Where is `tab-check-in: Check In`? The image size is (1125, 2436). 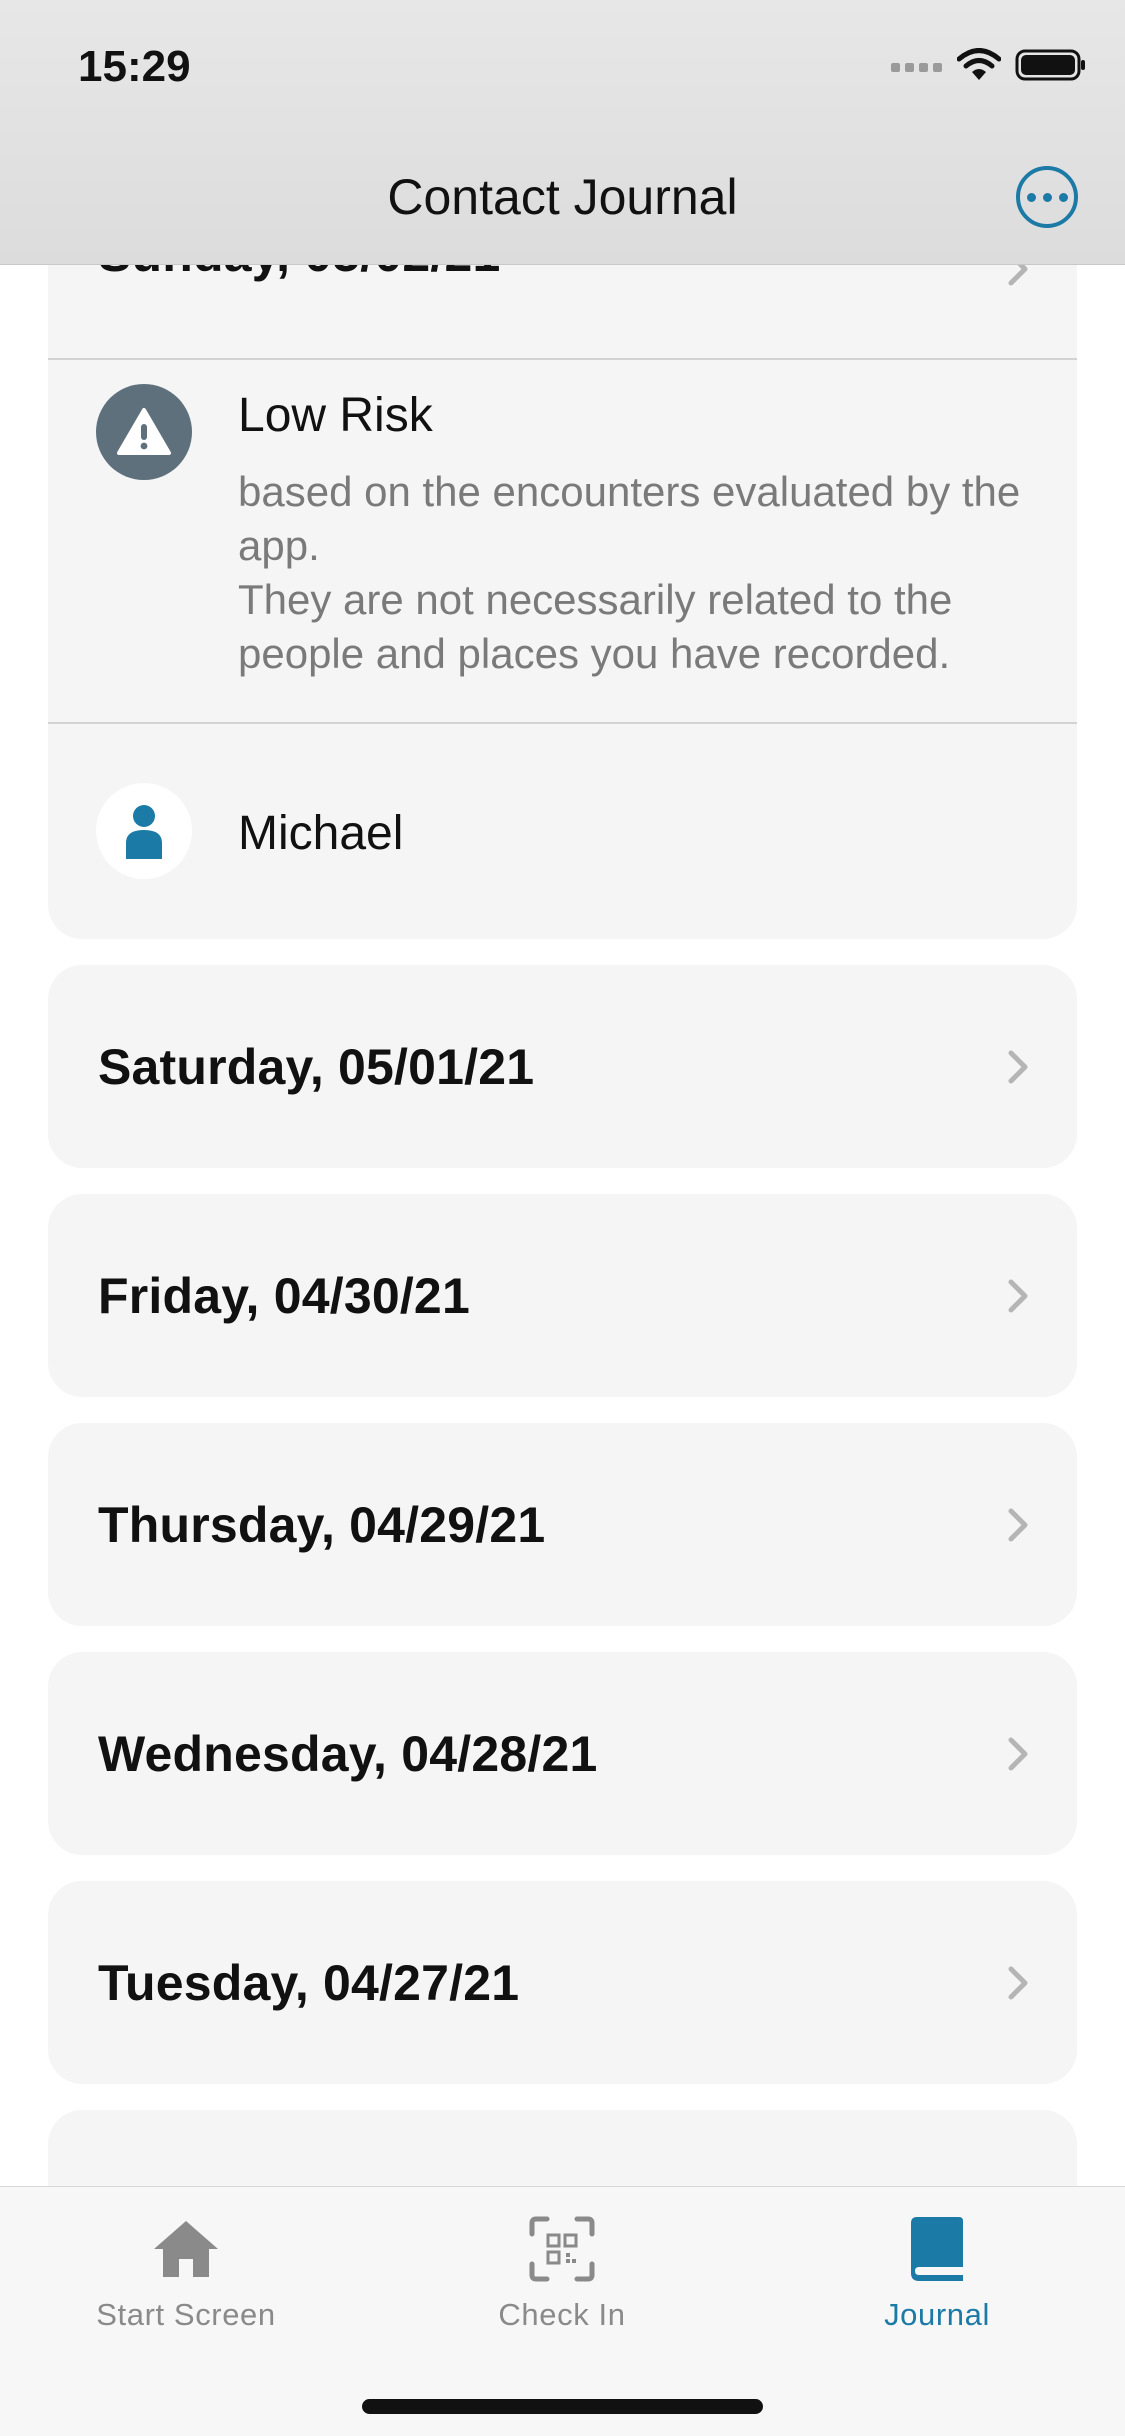
tab-check-in: Check In is located at coordinates (562, 2273).